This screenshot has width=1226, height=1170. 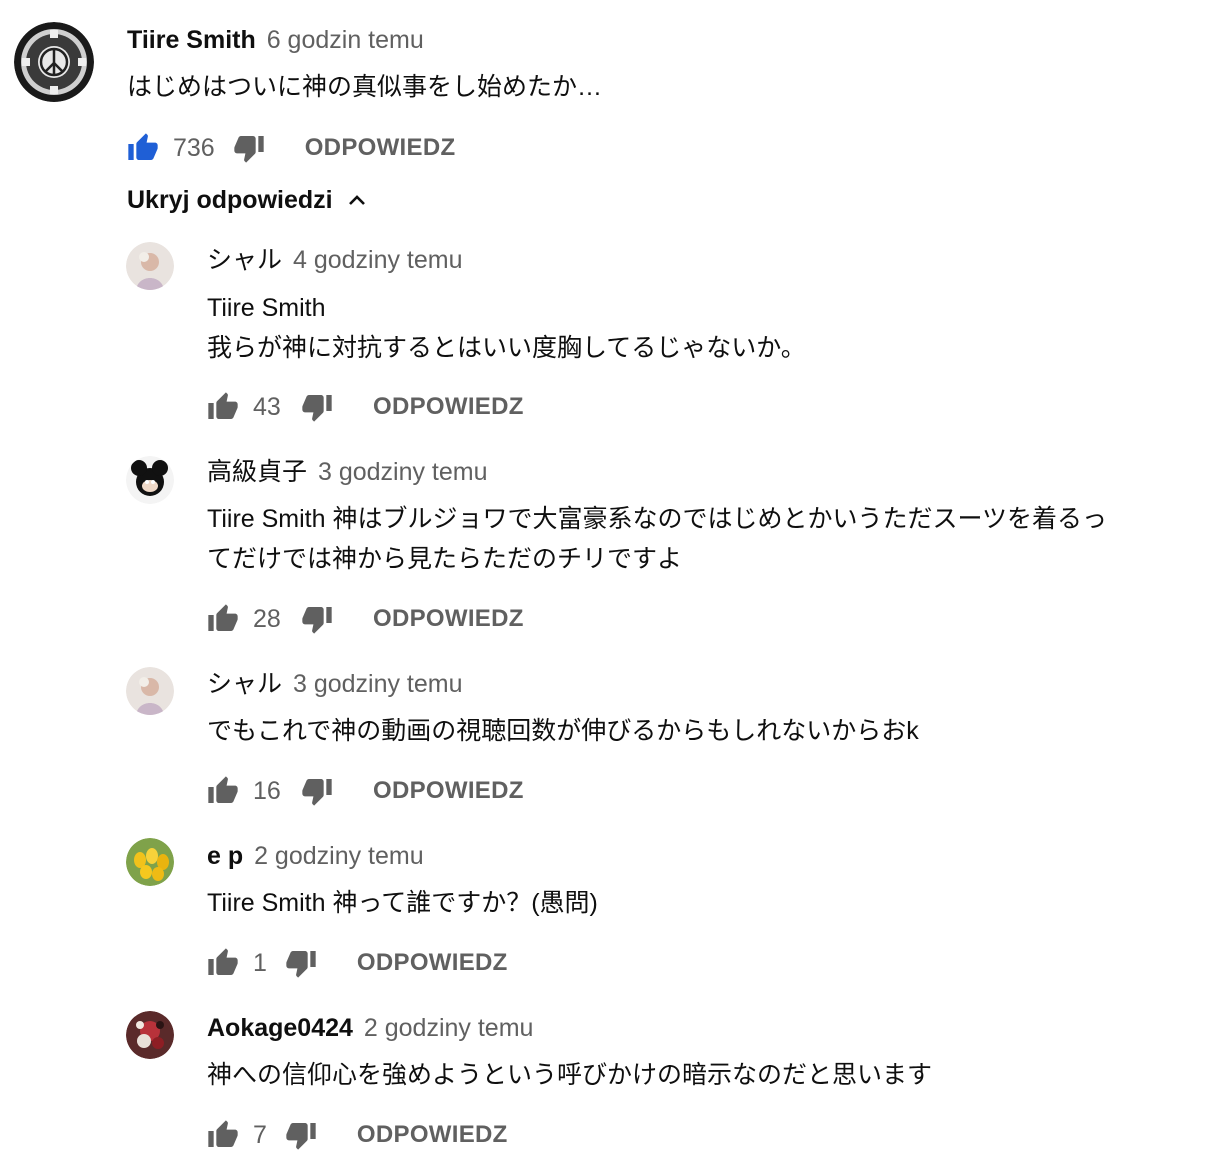 I want to click on comment-header: e p 2 godziny temu, so click(x=315, y=856).